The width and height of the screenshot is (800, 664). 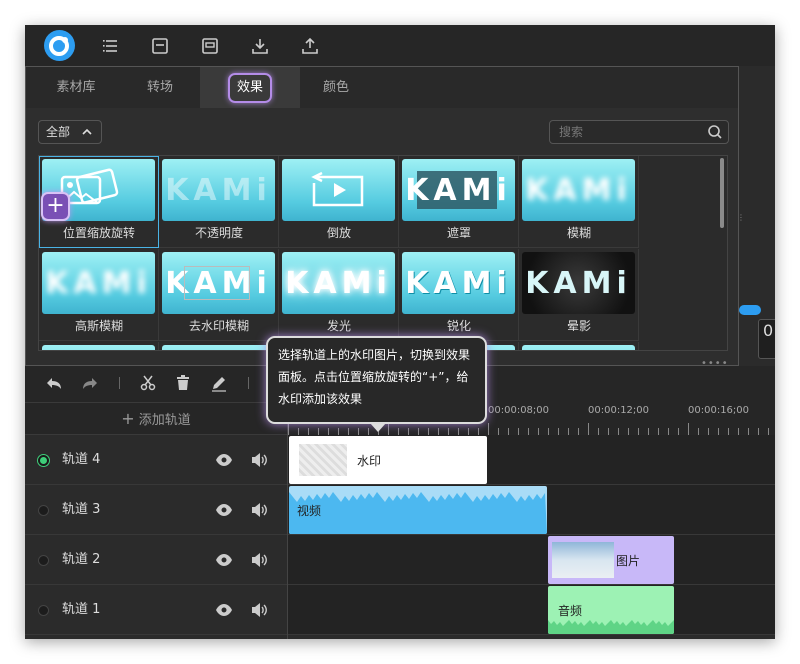 I want to click on effect-label: 模糊, so click(x=578, y=233).